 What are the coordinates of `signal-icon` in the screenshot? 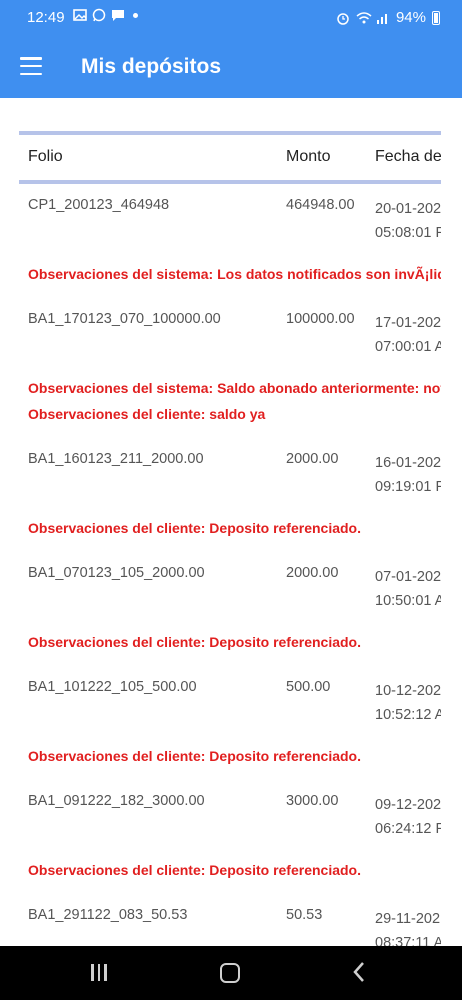 It's located at (383, 18).